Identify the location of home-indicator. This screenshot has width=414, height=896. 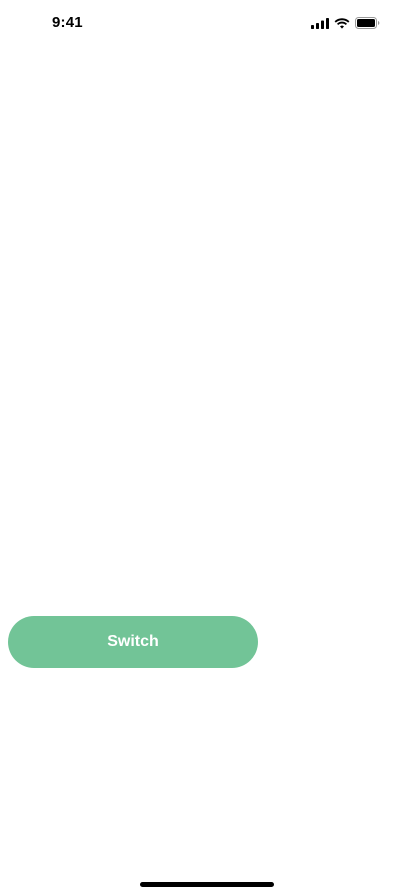
(207, 884).